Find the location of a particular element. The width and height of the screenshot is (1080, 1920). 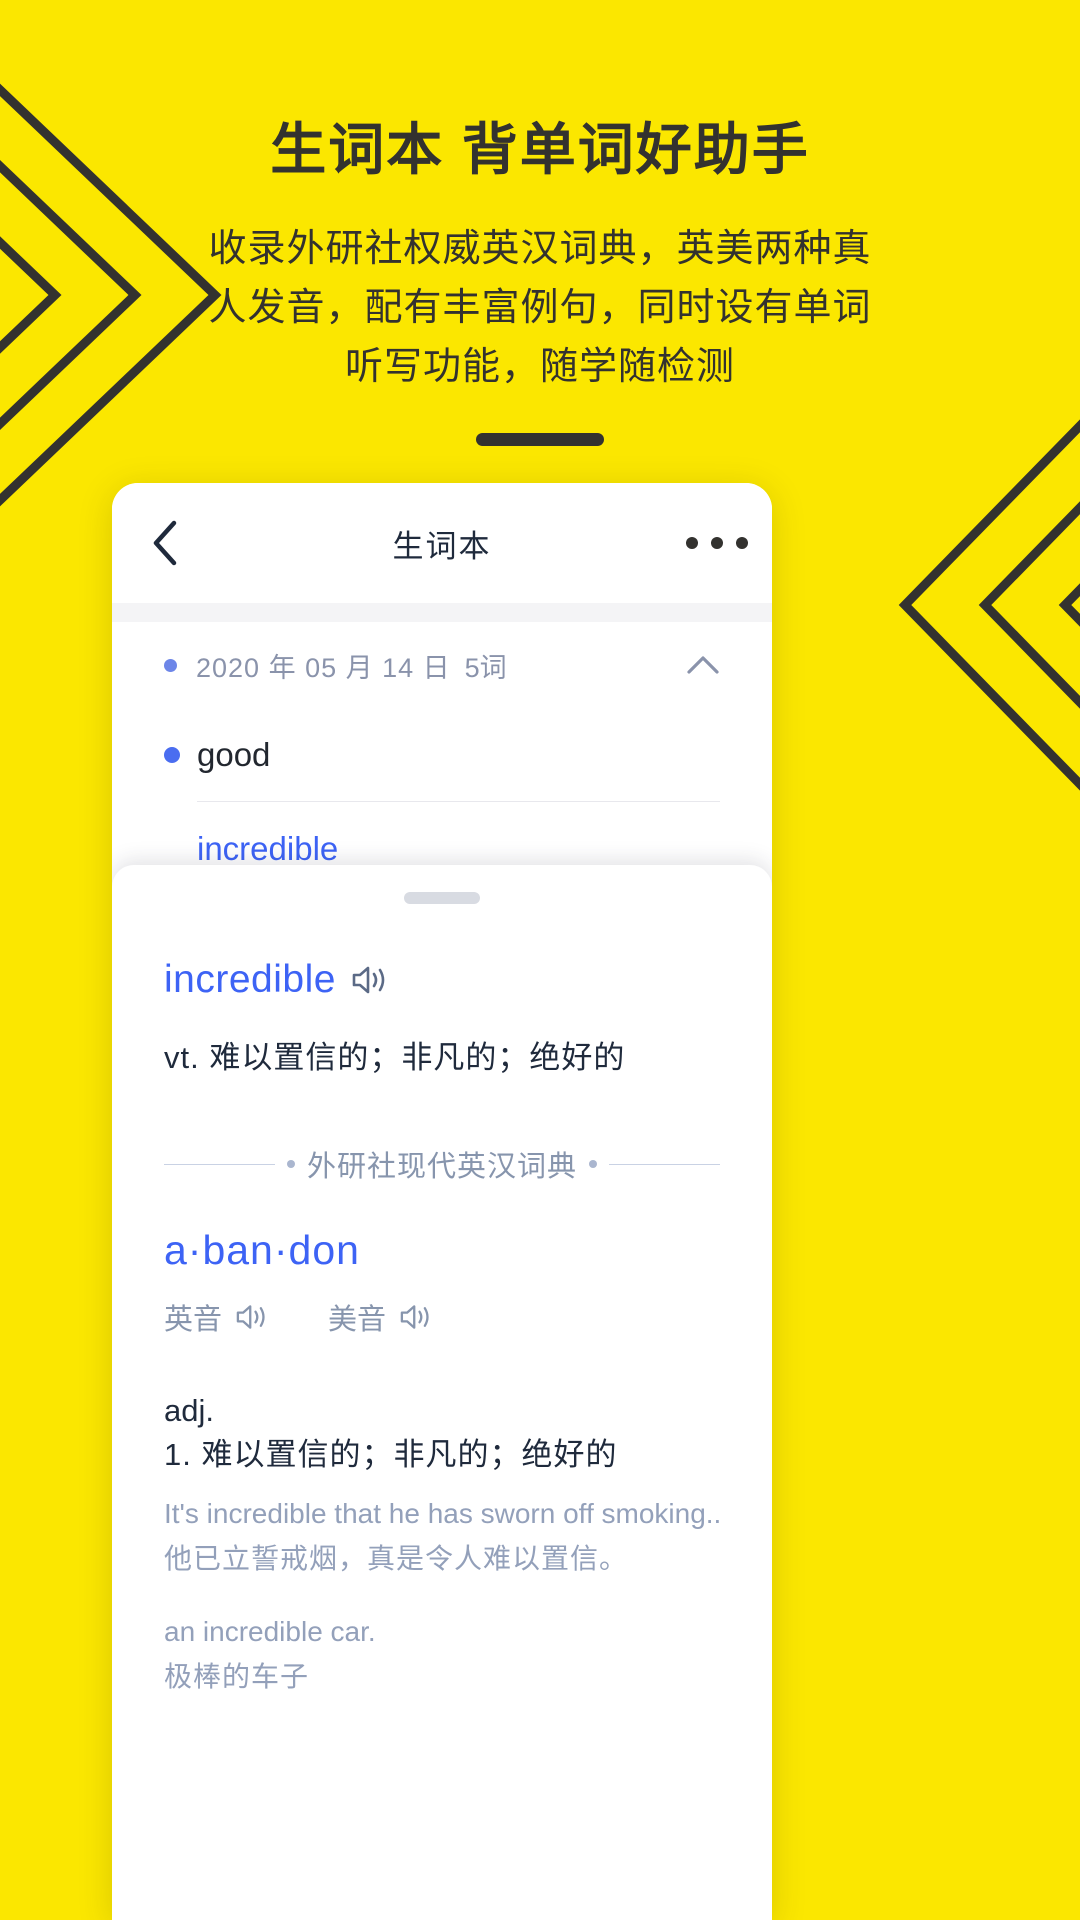

group-date: 2020 年 05 月 14 日 is located at coordinates (323, 667).